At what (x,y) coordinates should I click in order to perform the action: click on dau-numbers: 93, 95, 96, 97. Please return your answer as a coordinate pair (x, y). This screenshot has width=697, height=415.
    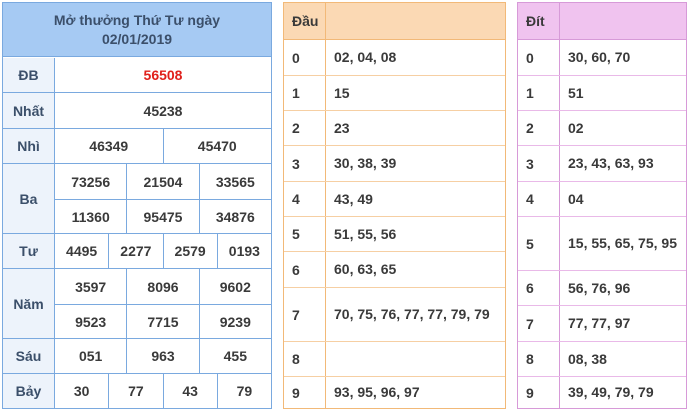
    Looking at the image, I should click on (377, 392).